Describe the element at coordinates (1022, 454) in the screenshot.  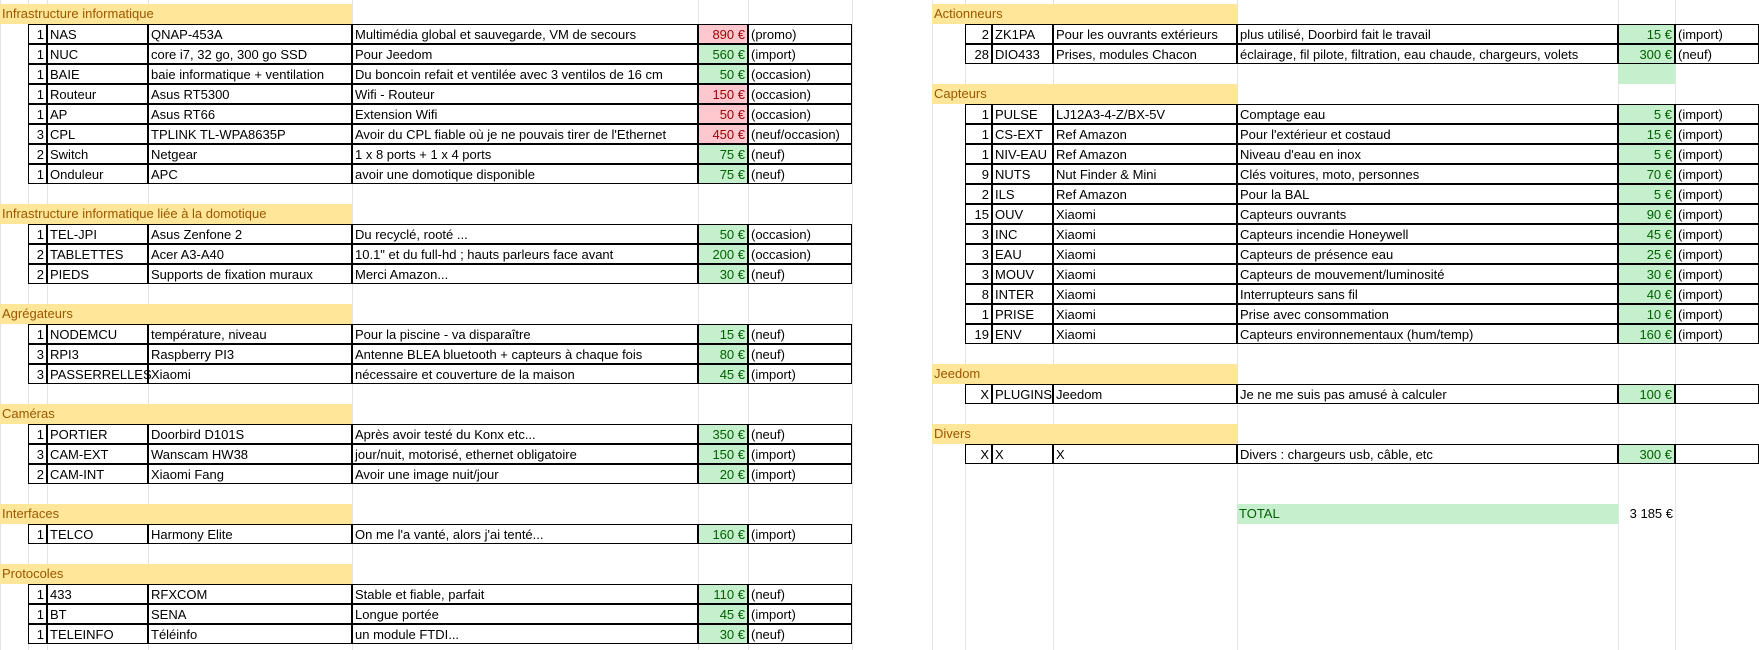
I see `code-cell: X` at that location.